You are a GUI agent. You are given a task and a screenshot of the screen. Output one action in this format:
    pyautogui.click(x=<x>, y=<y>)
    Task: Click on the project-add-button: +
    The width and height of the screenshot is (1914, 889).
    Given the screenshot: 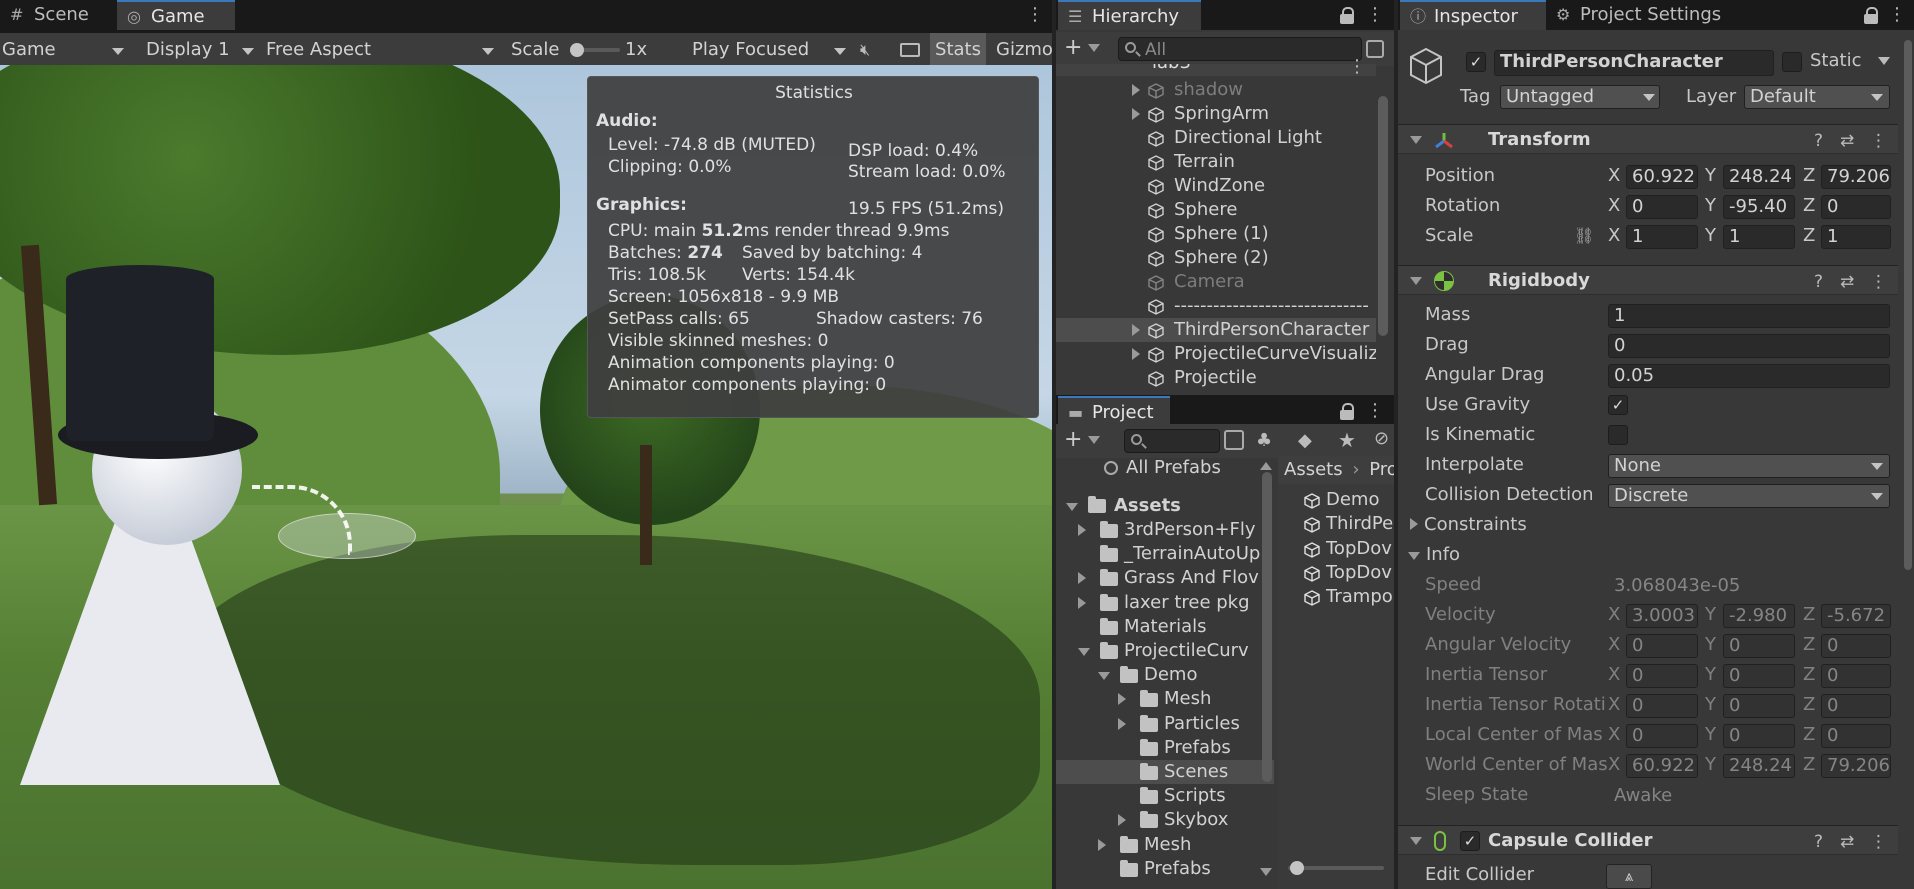 What is the action you would take?
    pyautogui.click(x=1084, y=440)
    